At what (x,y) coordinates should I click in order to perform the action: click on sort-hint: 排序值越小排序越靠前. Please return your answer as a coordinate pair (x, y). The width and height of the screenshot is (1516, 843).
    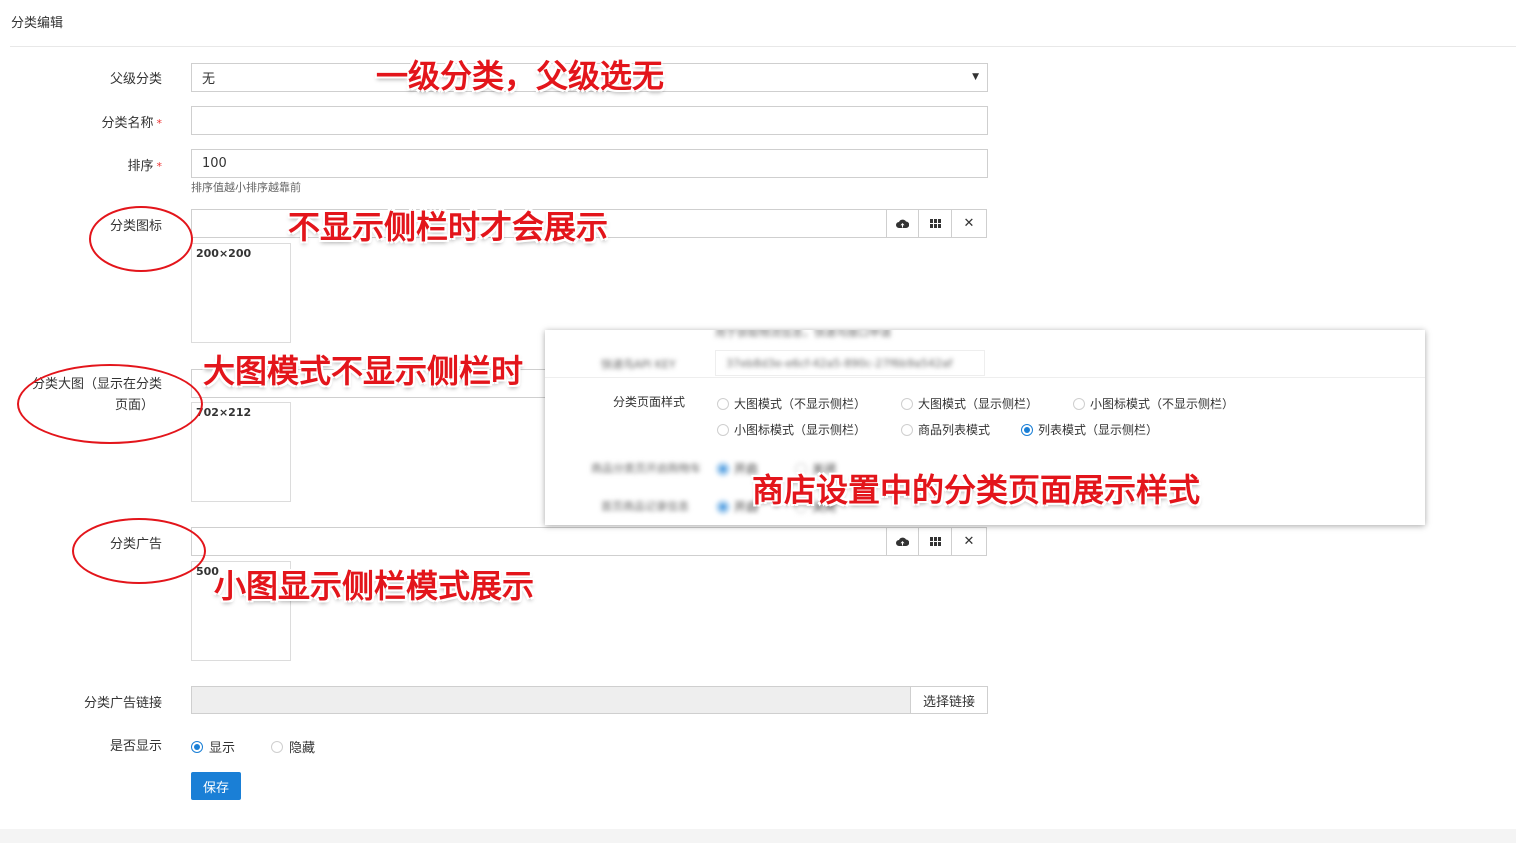
    Looking at the image, I should click on (246, 187).